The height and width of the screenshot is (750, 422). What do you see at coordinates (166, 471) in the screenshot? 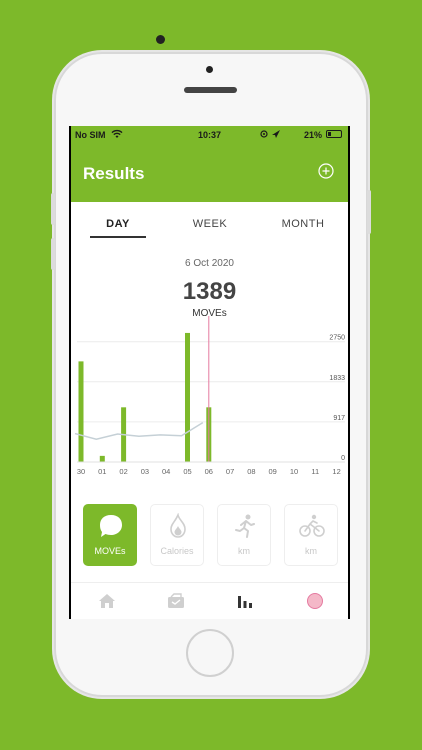
I see `x-tick-label: 04` at bounding box center [166, 471].